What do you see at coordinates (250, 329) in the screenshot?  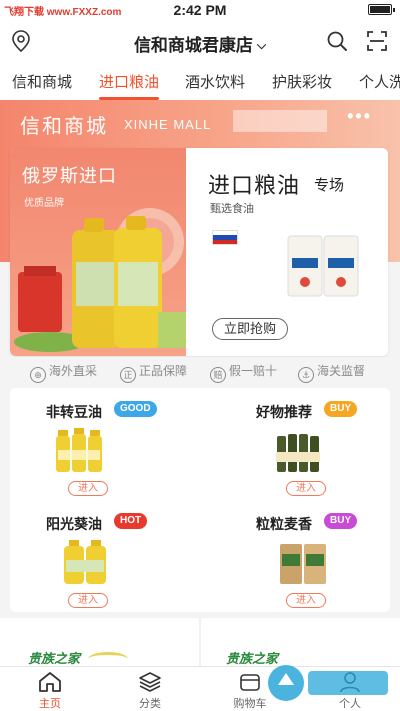 I see `buy-now-button: 立即抢购` at bounding box center [250, 329].